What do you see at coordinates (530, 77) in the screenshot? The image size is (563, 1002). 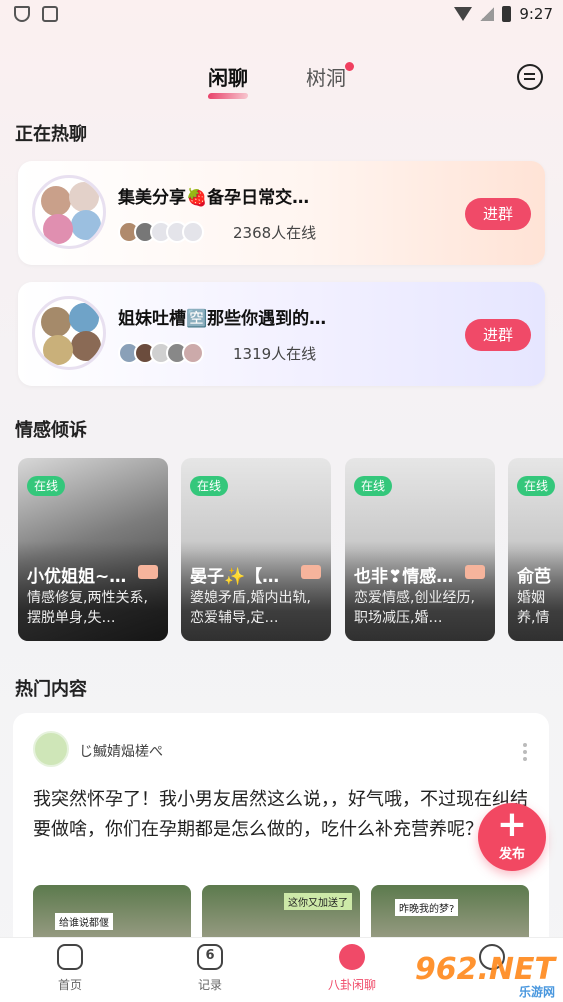 I see `message-icon` at bounding box center [530, 77].